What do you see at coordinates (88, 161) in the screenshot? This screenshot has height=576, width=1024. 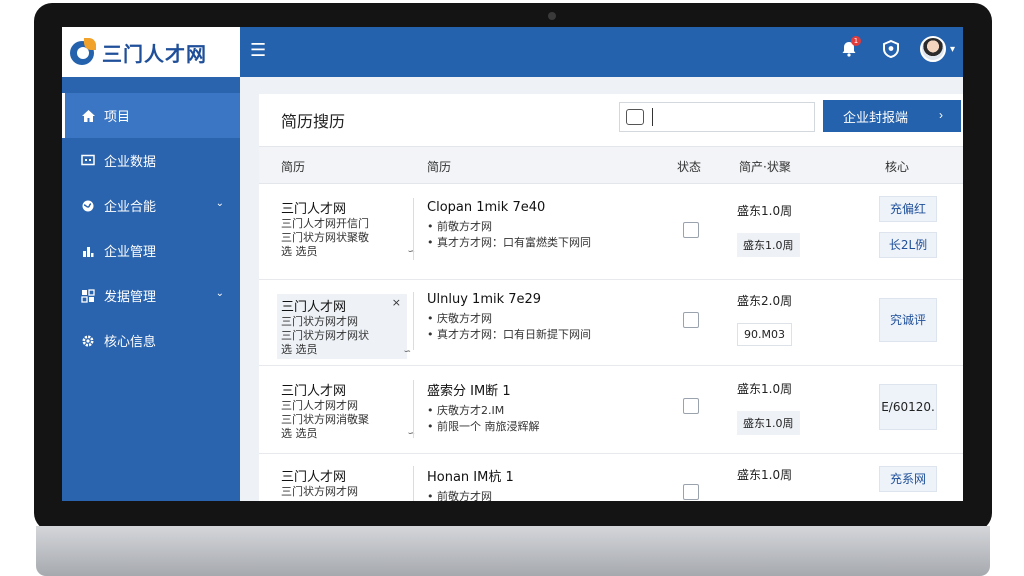 I see `monitor-icon` at bounding box center [88, 161].